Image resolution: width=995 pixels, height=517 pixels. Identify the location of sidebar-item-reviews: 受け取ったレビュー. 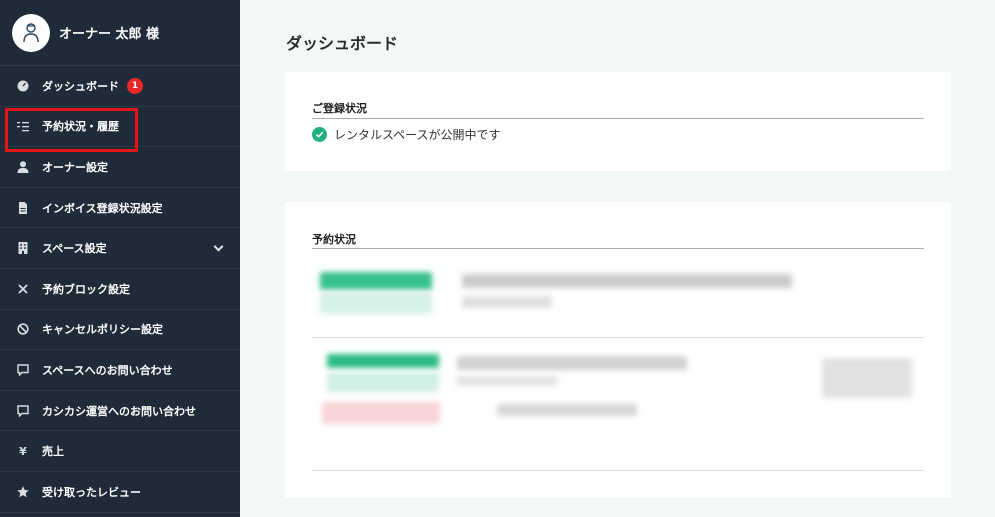
(120, 492).